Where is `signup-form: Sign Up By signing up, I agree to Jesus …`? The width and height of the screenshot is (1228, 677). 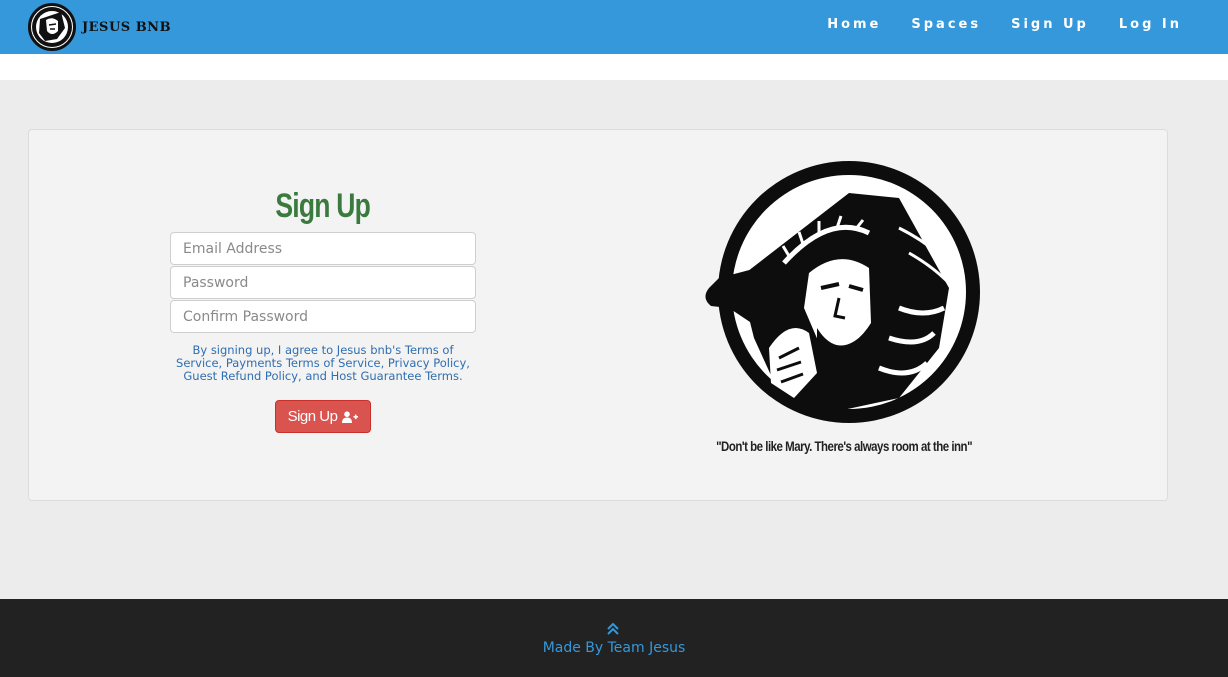 signup-form: Sign Up By signing up, I agree to Jesus … is located at coordinates (323, 310).